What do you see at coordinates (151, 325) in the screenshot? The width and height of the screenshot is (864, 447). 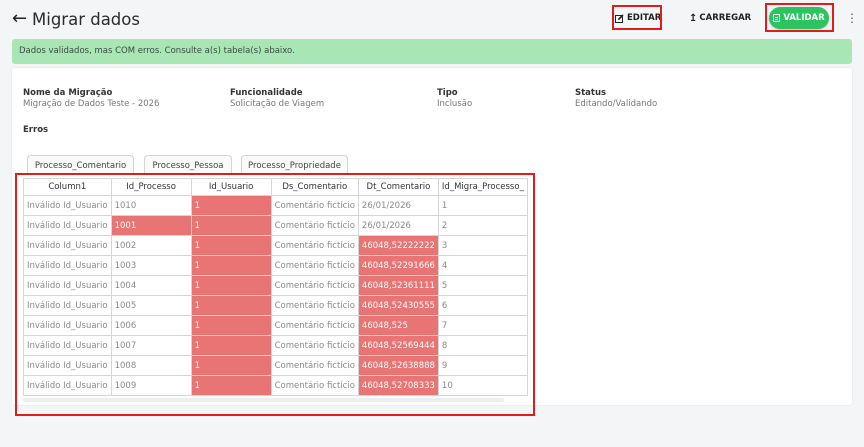 I see `table-cell: 1006` at bounding box center [151, 325].